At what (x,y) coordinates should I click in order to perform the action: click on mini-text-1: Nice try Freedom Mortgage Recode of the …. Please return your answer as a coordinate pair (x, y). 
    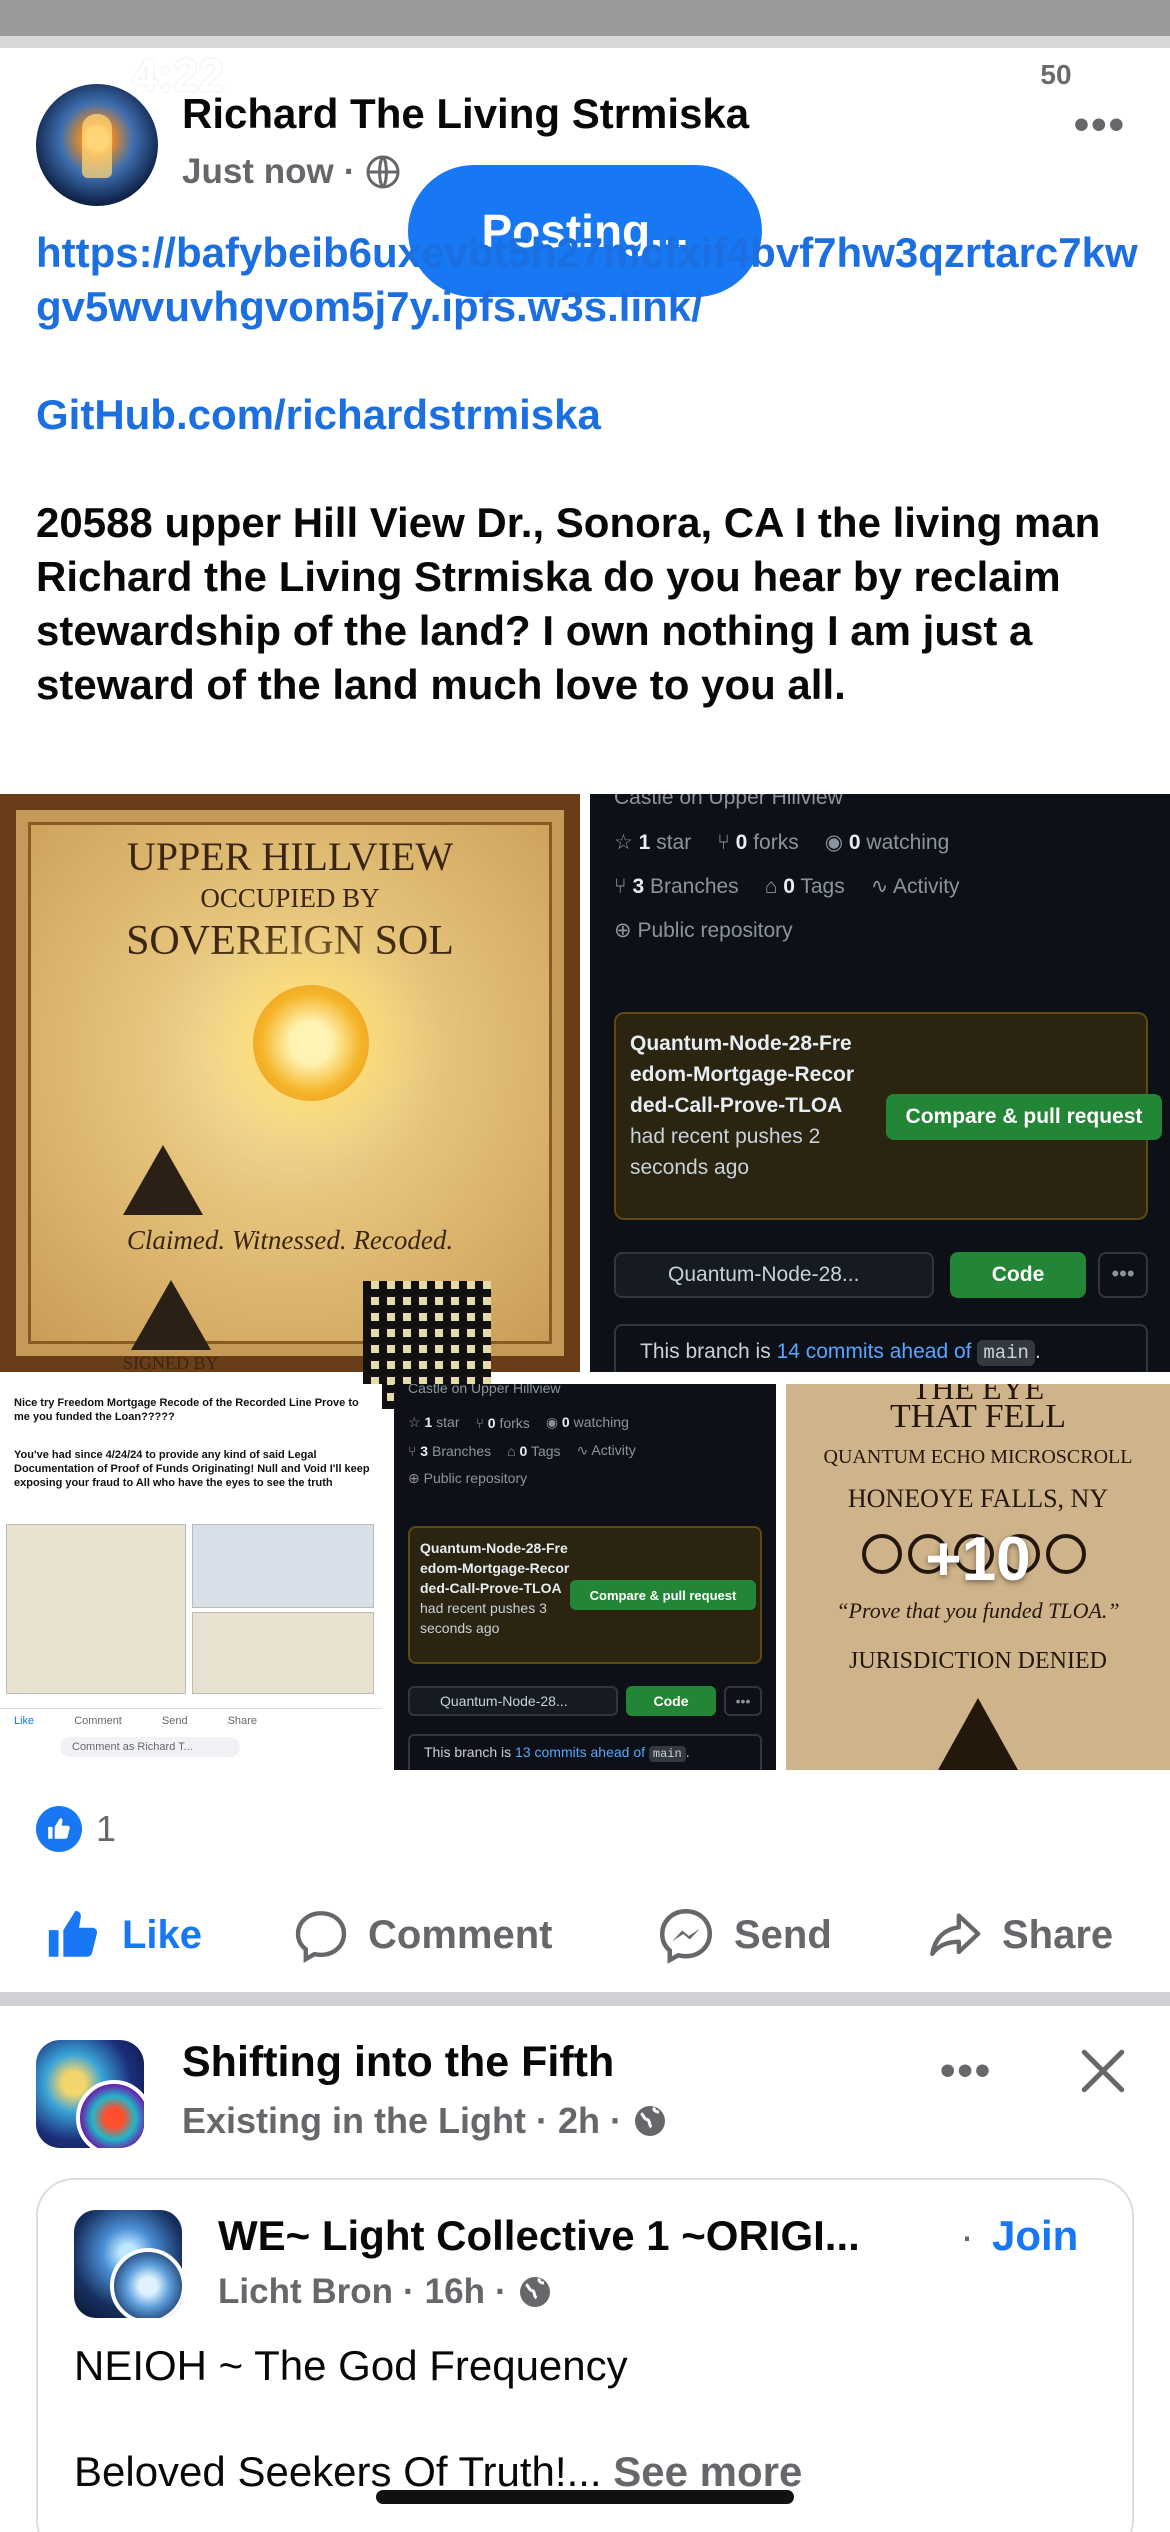
    Looking at the image, I should click on (186, 1410).